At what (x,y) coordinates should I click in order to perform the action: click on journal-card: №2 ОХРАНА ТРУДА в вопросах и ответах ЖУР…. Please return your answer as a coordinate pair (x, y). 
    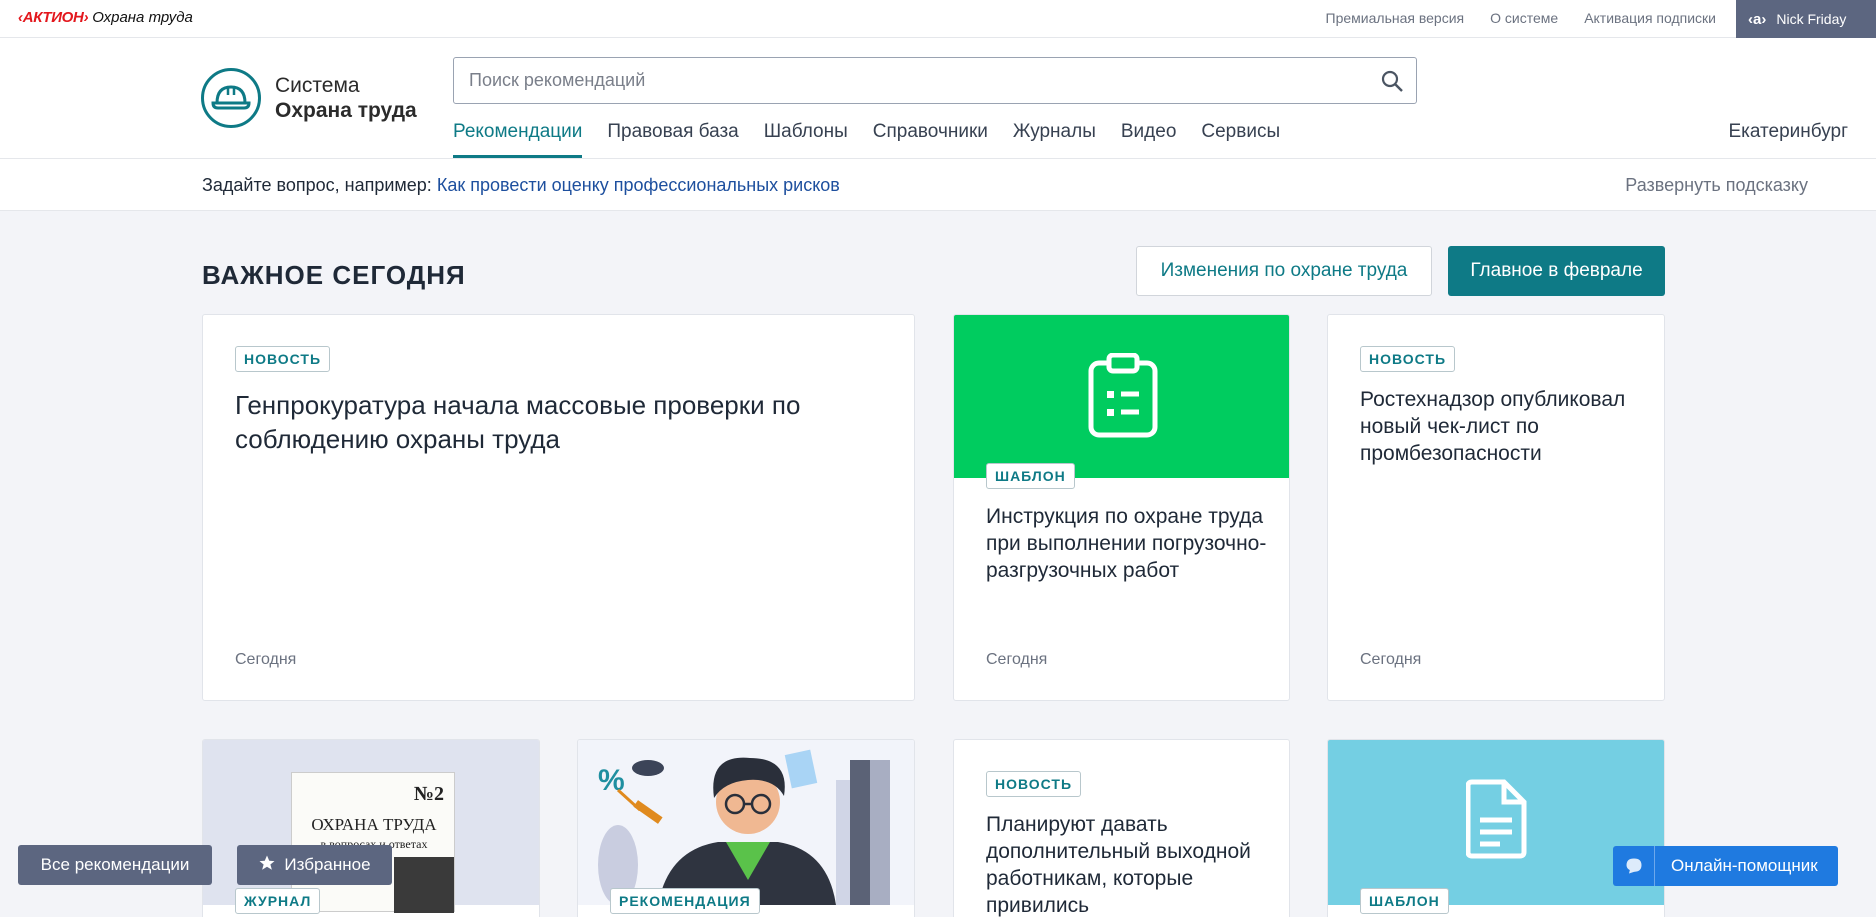
    Looking at the image, I should click on (371, 828).